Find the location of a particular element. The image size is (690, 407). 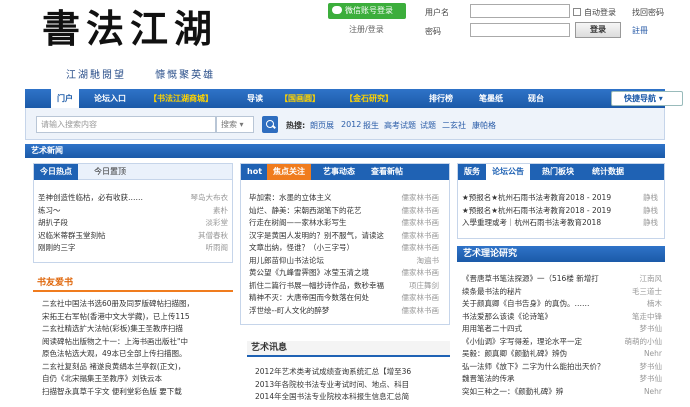

forgot-password-link: 找回密码 is located at coordinates (648, 12).